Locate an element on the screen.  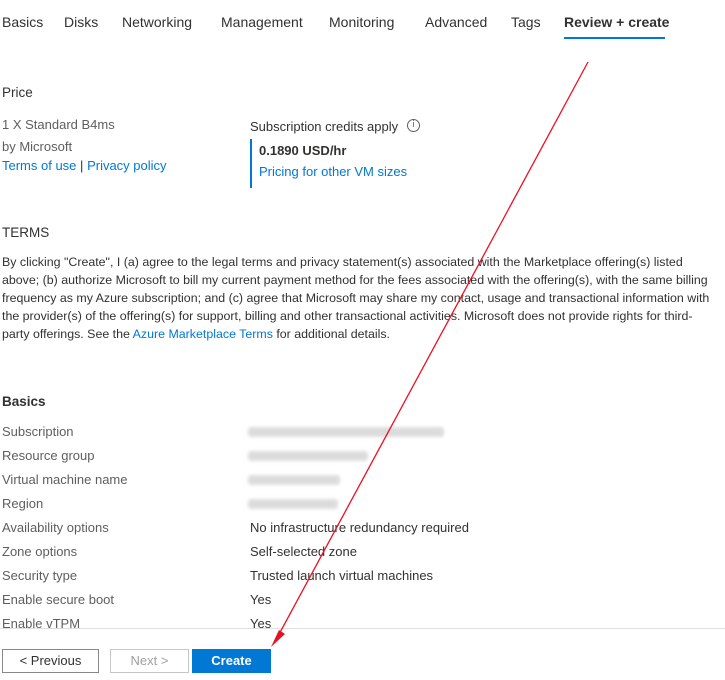
tab-monitoring: Monitoring is located at coordinates (361, 22).